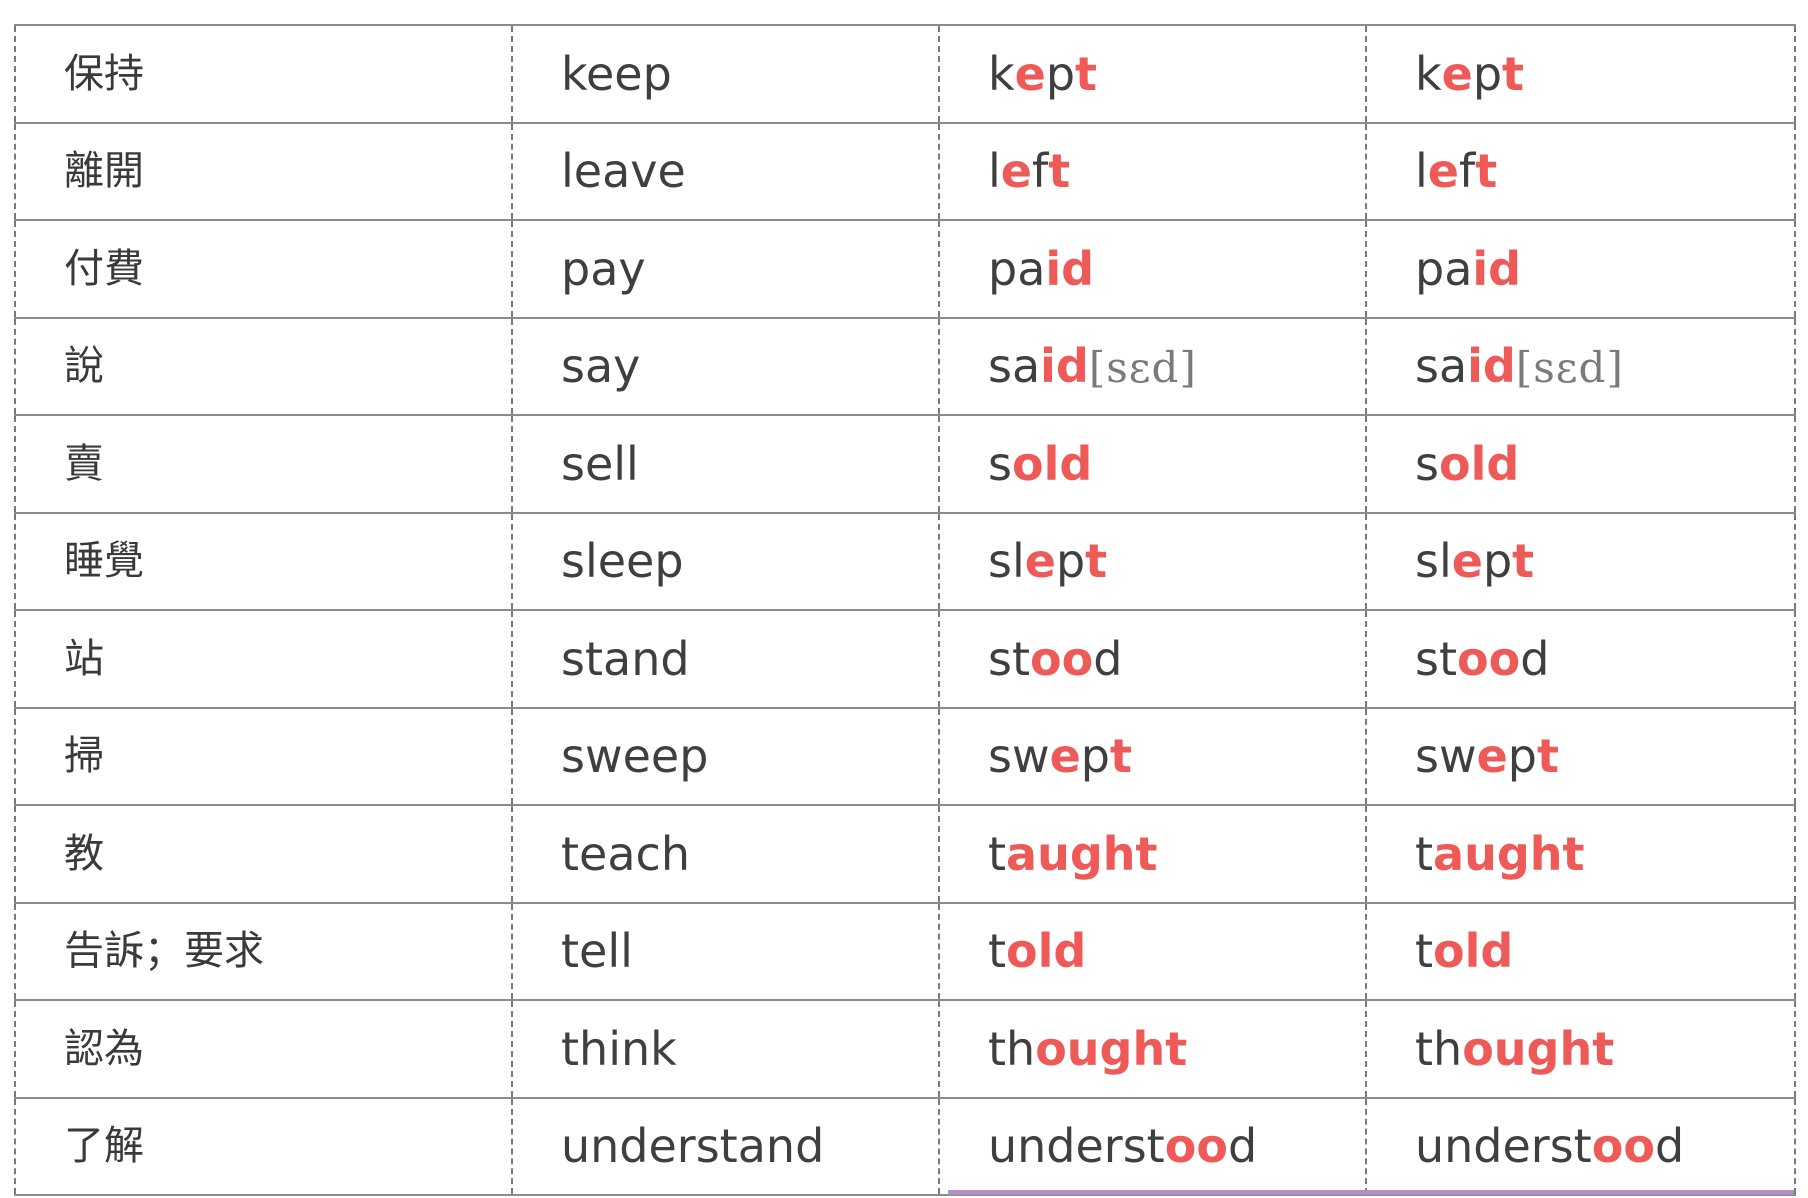 The width and height of the screenshot is (1808, 1198). Describe the element at coordinates (1371, 1192) in the screenshot. I see `bottom-accent-bar` at that location.